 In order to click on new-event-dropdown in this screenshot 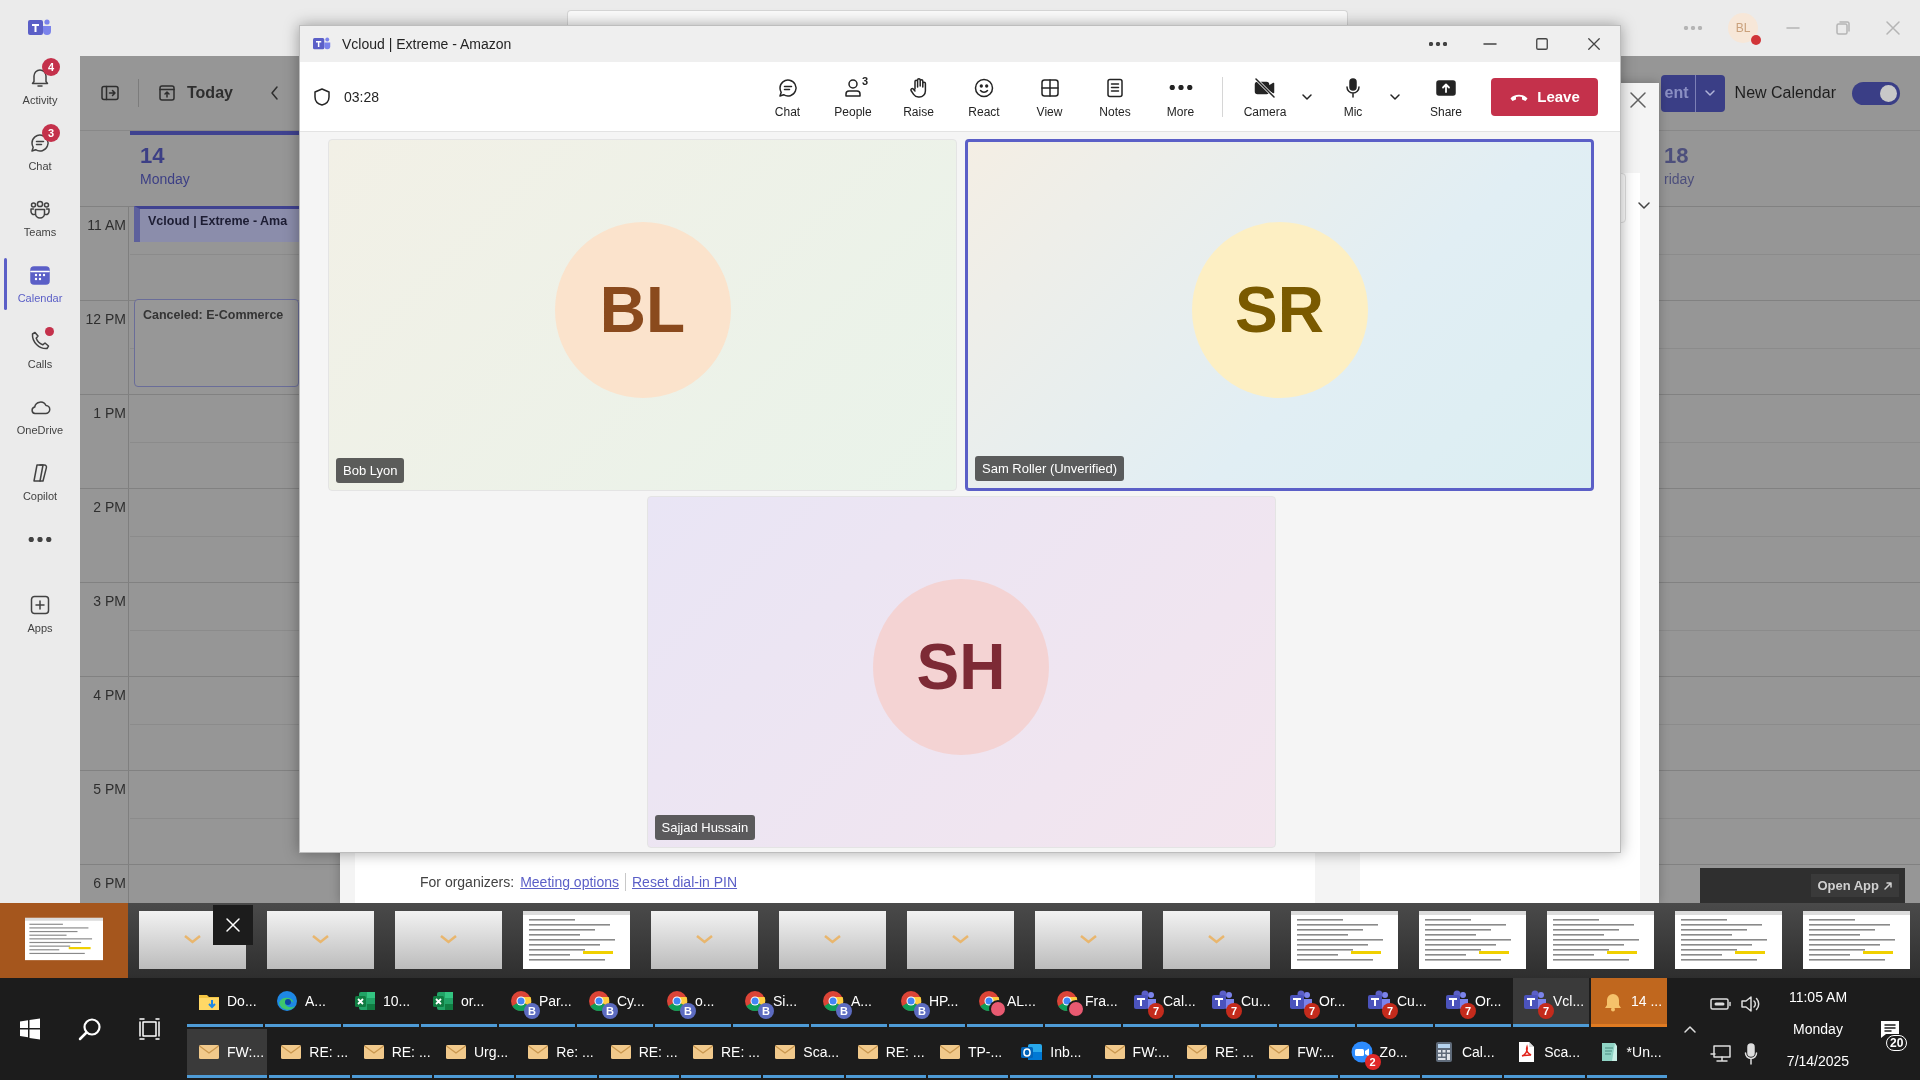, I will do `click(1709, 93)`.